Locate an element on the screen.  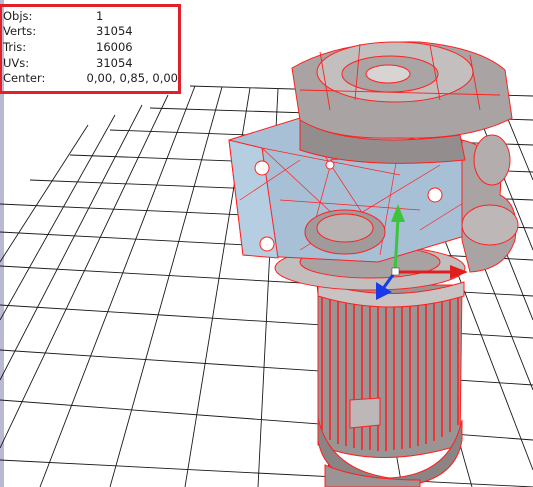
stat-label: UVs: is located at coordinates (16, 62).